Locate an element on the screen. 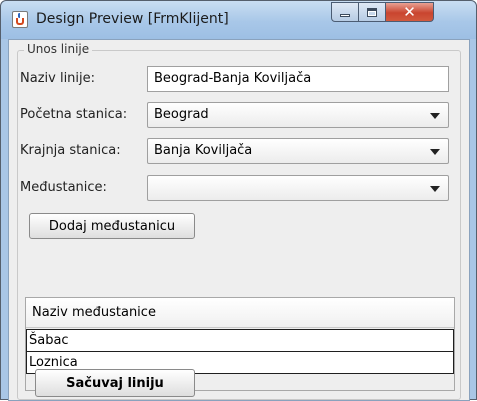  intermediate-stations-combo is located at coordinates (298, 188).